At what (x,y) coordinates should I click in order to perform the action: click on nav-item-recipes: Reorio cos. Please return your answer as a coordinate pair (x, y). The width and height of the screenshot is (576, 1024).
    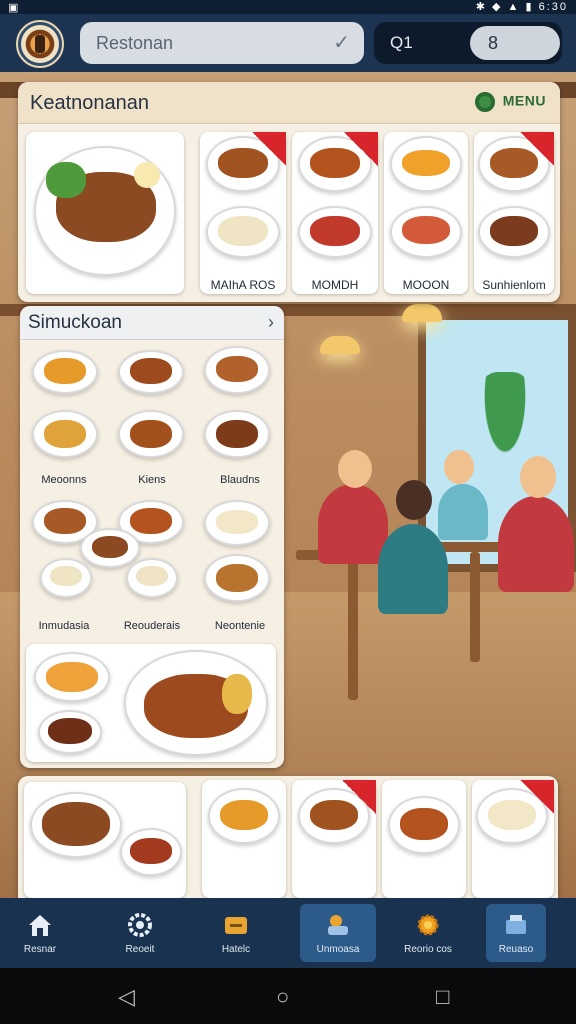
    Looking at the image, I should click on (428, 933).